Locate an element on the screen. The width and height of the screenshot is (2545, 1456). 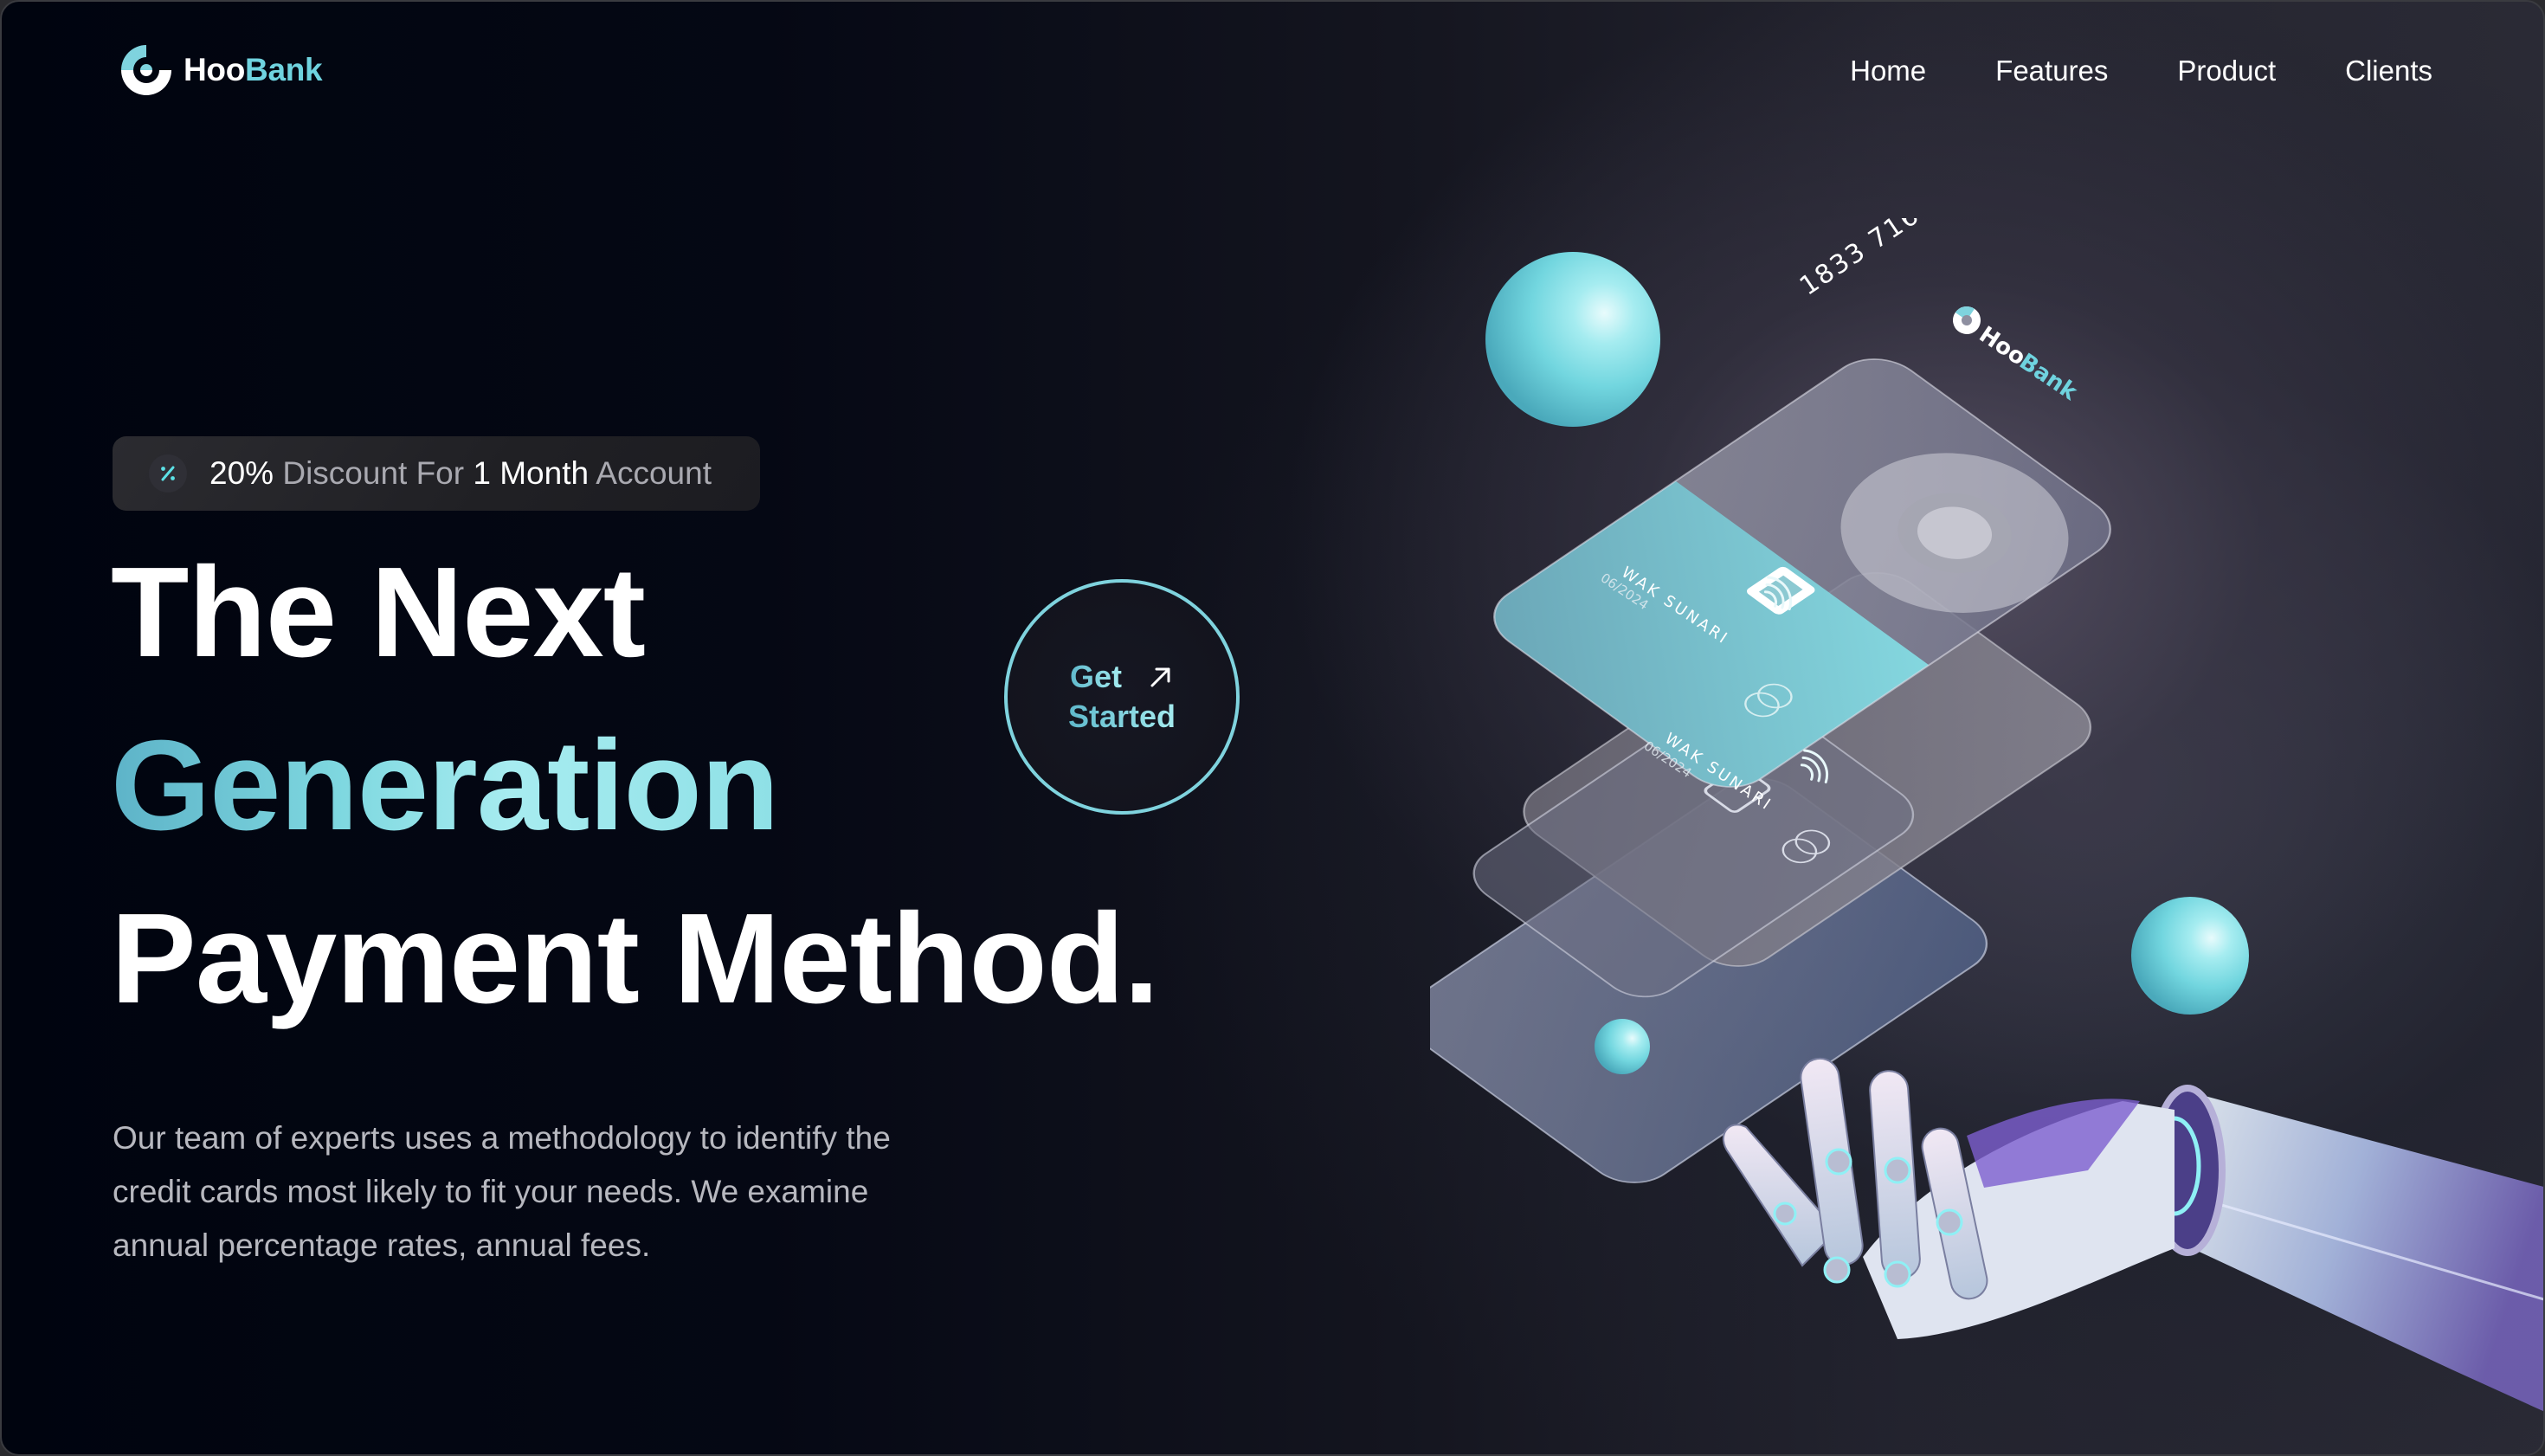
logo: HooBank is located at coordinates (220, 70).